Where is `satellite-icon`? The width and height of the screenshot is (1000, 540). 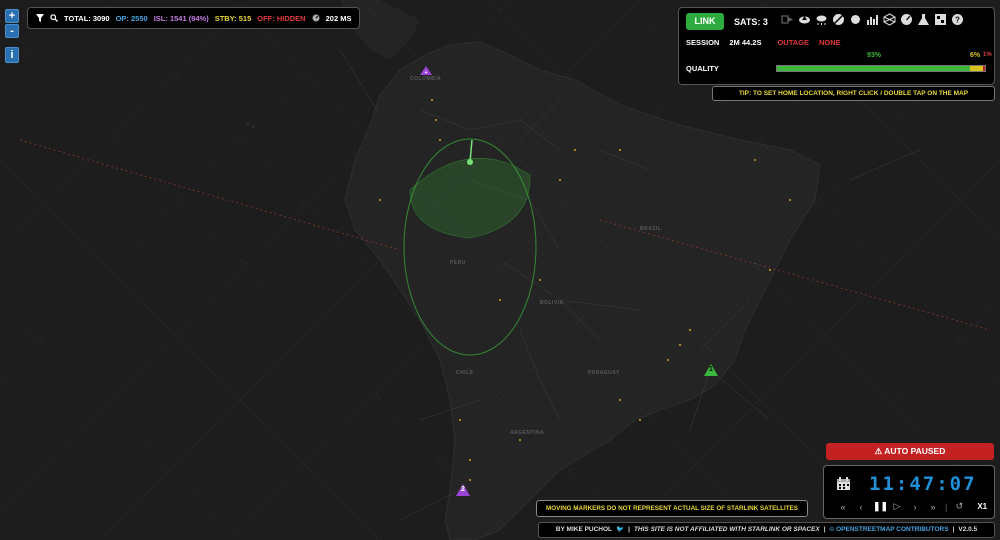
satellite-icon is located at coordinates (838, 19).